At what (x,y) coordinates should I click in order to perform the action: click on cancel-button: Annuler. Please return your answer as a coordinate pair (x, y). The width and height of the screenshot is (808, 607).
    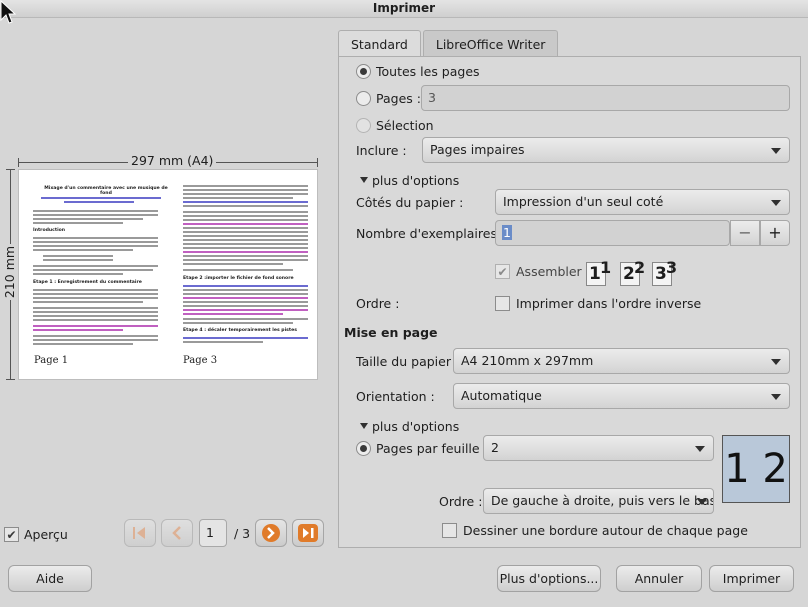
    Looking at the image, I should click on (659, 578).